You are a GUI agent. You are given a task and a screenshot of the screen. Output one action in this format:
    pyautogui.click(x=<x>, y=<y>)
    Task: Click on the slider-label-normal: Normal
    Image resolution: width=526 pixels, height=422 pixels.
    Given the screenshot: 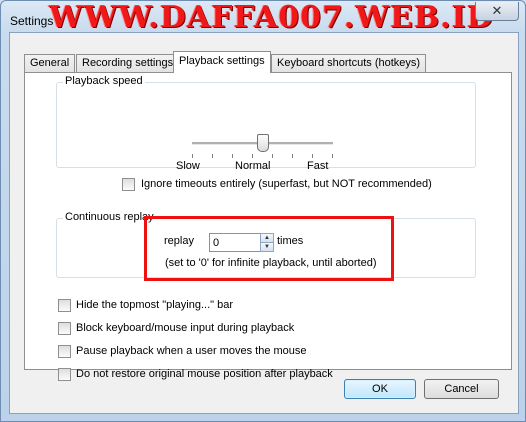 What is the action you would take?
    pyautogui.click(x=253, y=166)
    